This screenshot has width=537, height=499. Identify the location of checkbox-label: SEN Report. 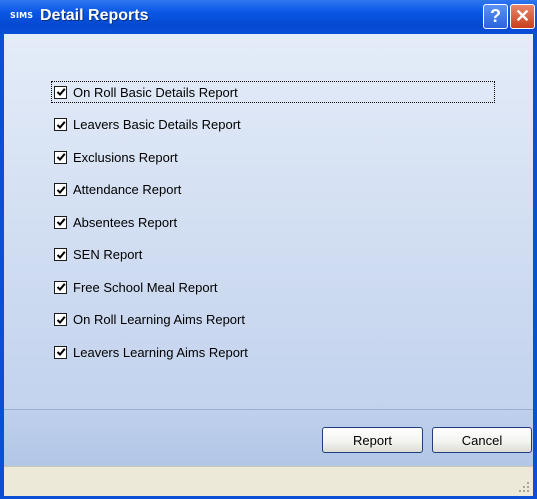
(108, 254).